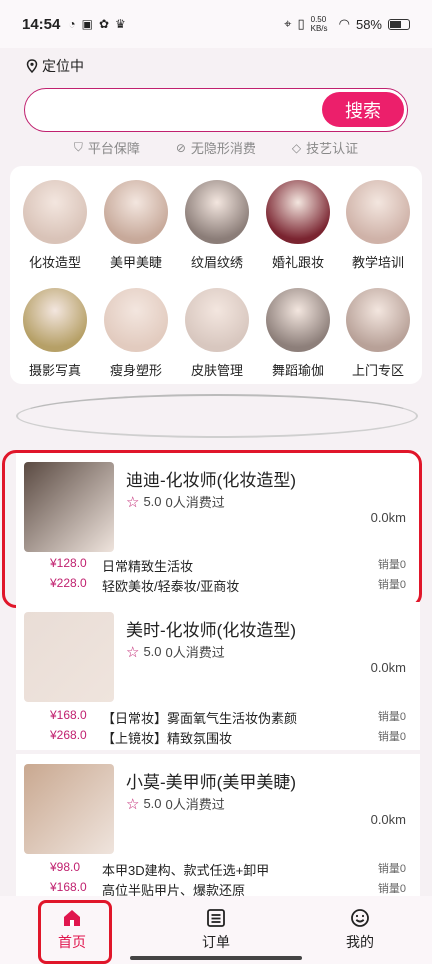 The image size is (432, 964). I want to click on wifi-icon: ◠, so click(344, 23).